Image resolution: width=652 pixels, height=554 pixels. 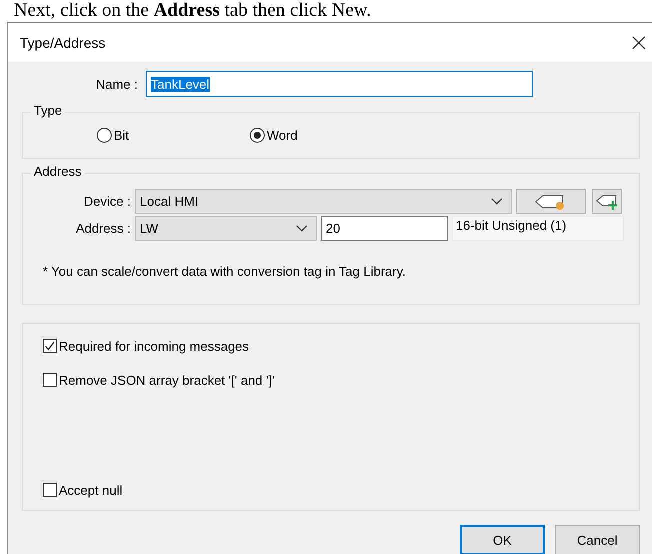 What do you see at coordinates (107, 201) in the screenshot?
I see `field-label: Device :` at bounding box center [107, 201].